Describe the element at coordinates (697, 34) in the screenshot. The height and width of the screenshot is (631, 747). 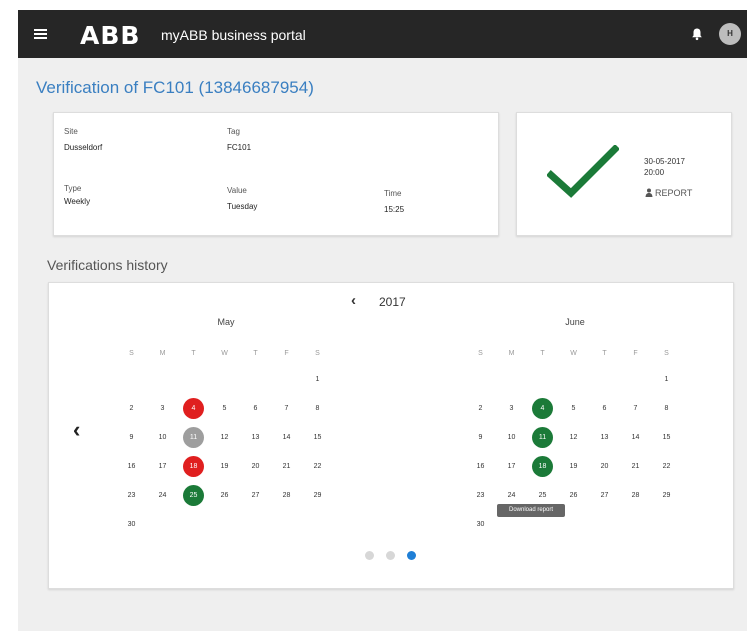
I see `bell-icon` at that location.